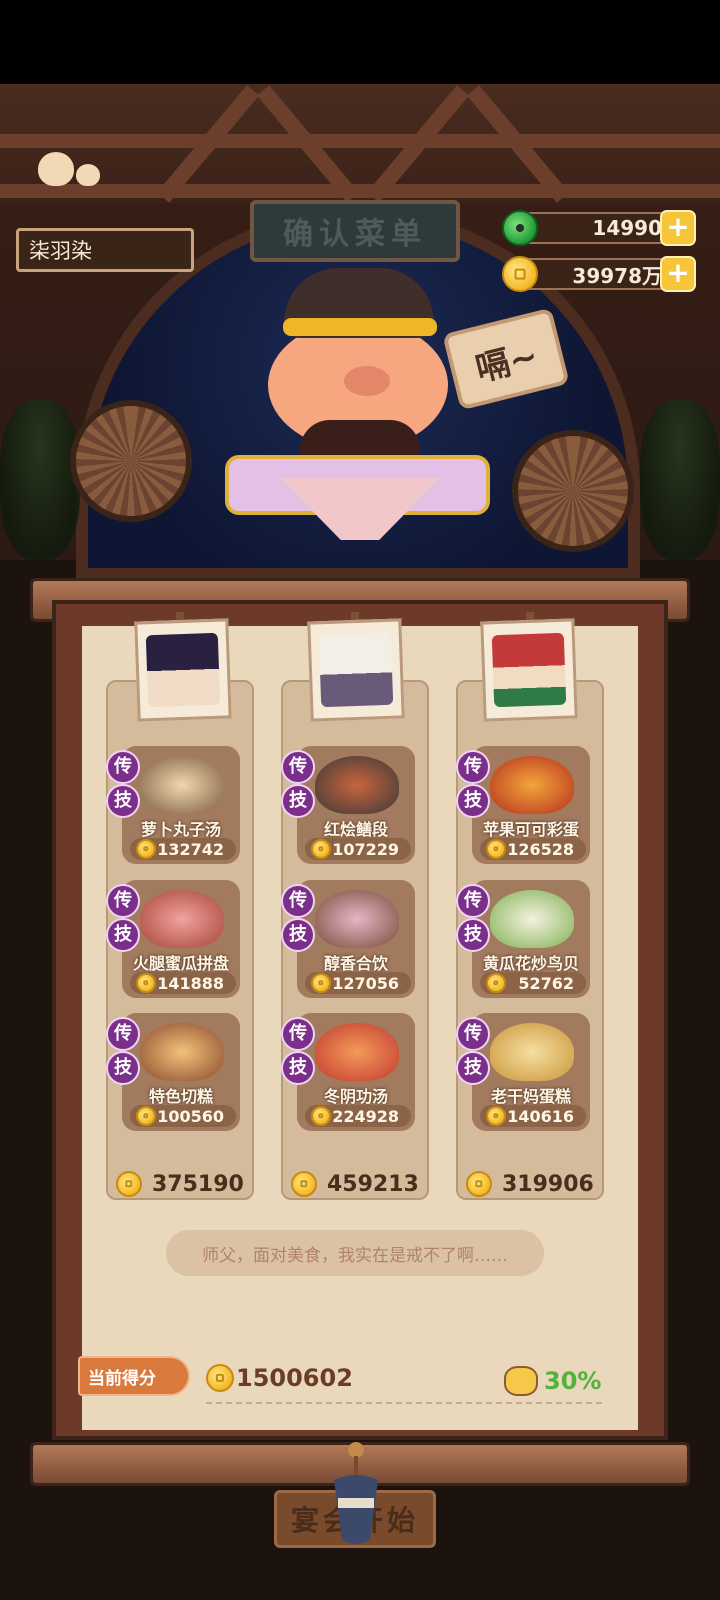 This screenshot has height=1600, width=720. Describe the element at coordinates (180, 829) in the screenshot. I see `dish-name: 萝卜丸子汤` at that location.